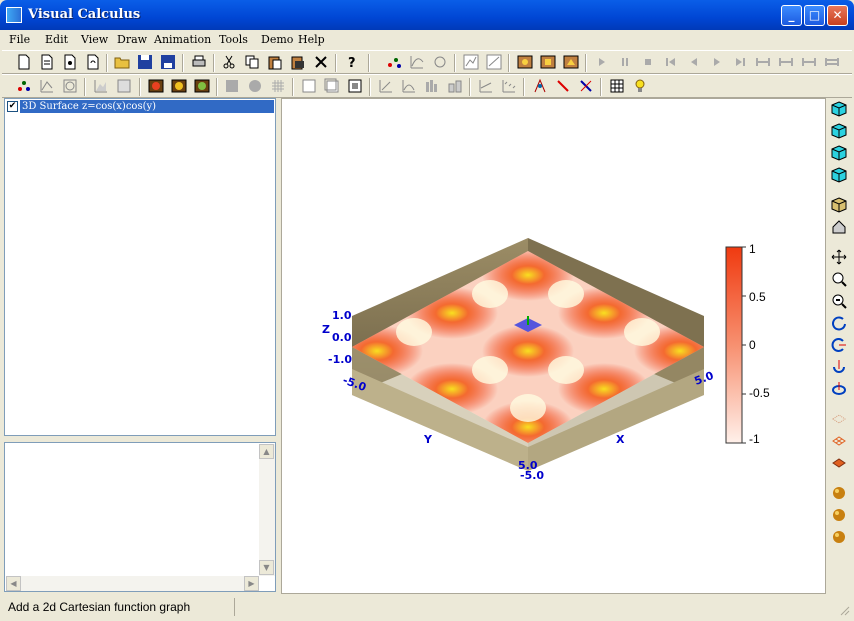 This screenshot has height=621, width=854. I want to click on open-folder-icon, so click(122, 62).